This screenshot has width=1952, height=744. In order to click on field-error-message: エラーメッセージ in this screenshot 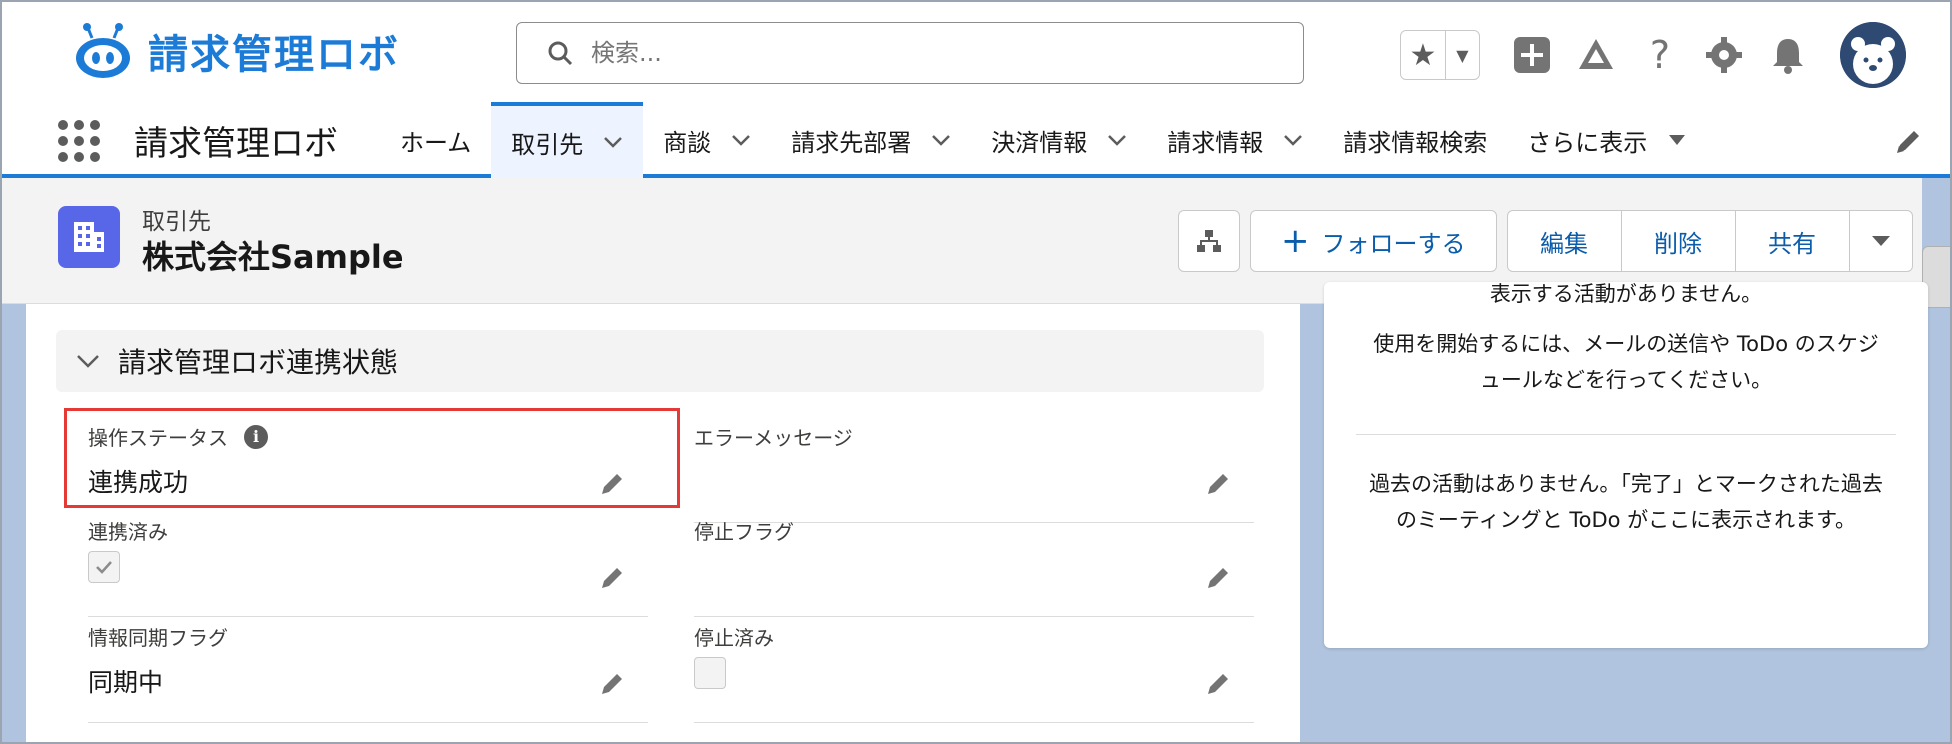, I will do `click(974, 472)`.